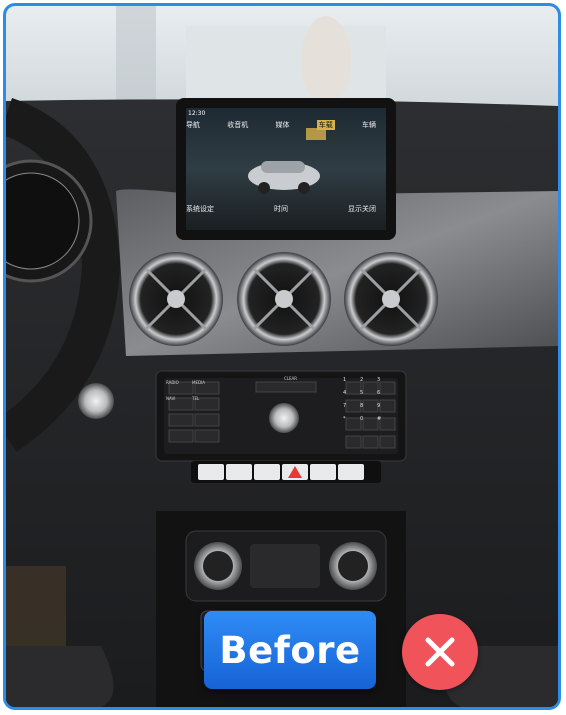  I want to click on radio-button-label: NAVI, so click(171, 398).